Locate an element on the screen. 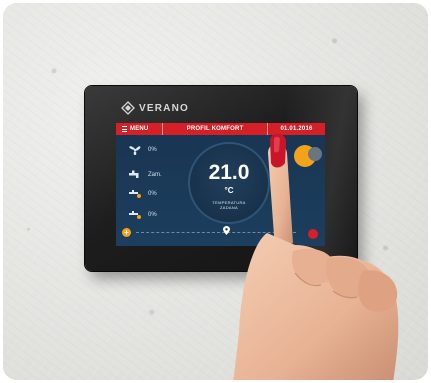  plus-icon: + is located at coordinates (126, 232).